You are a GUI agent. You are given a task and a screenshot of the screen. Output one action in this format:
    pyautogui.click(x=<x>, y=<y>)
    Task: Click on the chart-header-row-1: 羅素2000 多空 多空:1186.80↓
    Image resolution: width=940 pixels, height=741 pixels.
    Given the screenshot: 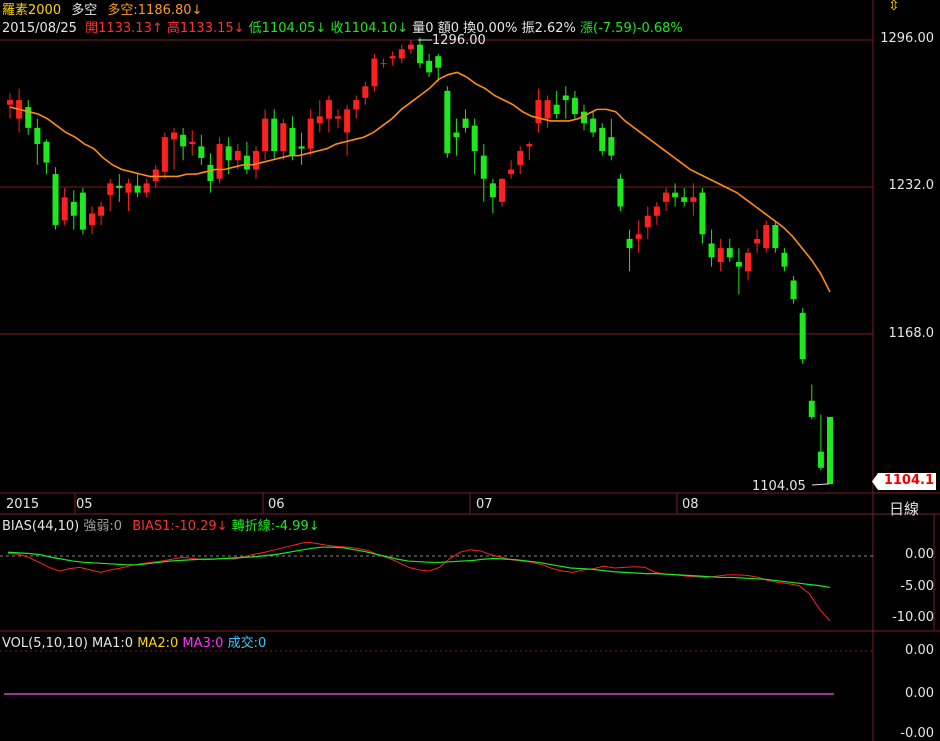 What is the action you would take?
    pyautogui.click(x=102, y=9)
    